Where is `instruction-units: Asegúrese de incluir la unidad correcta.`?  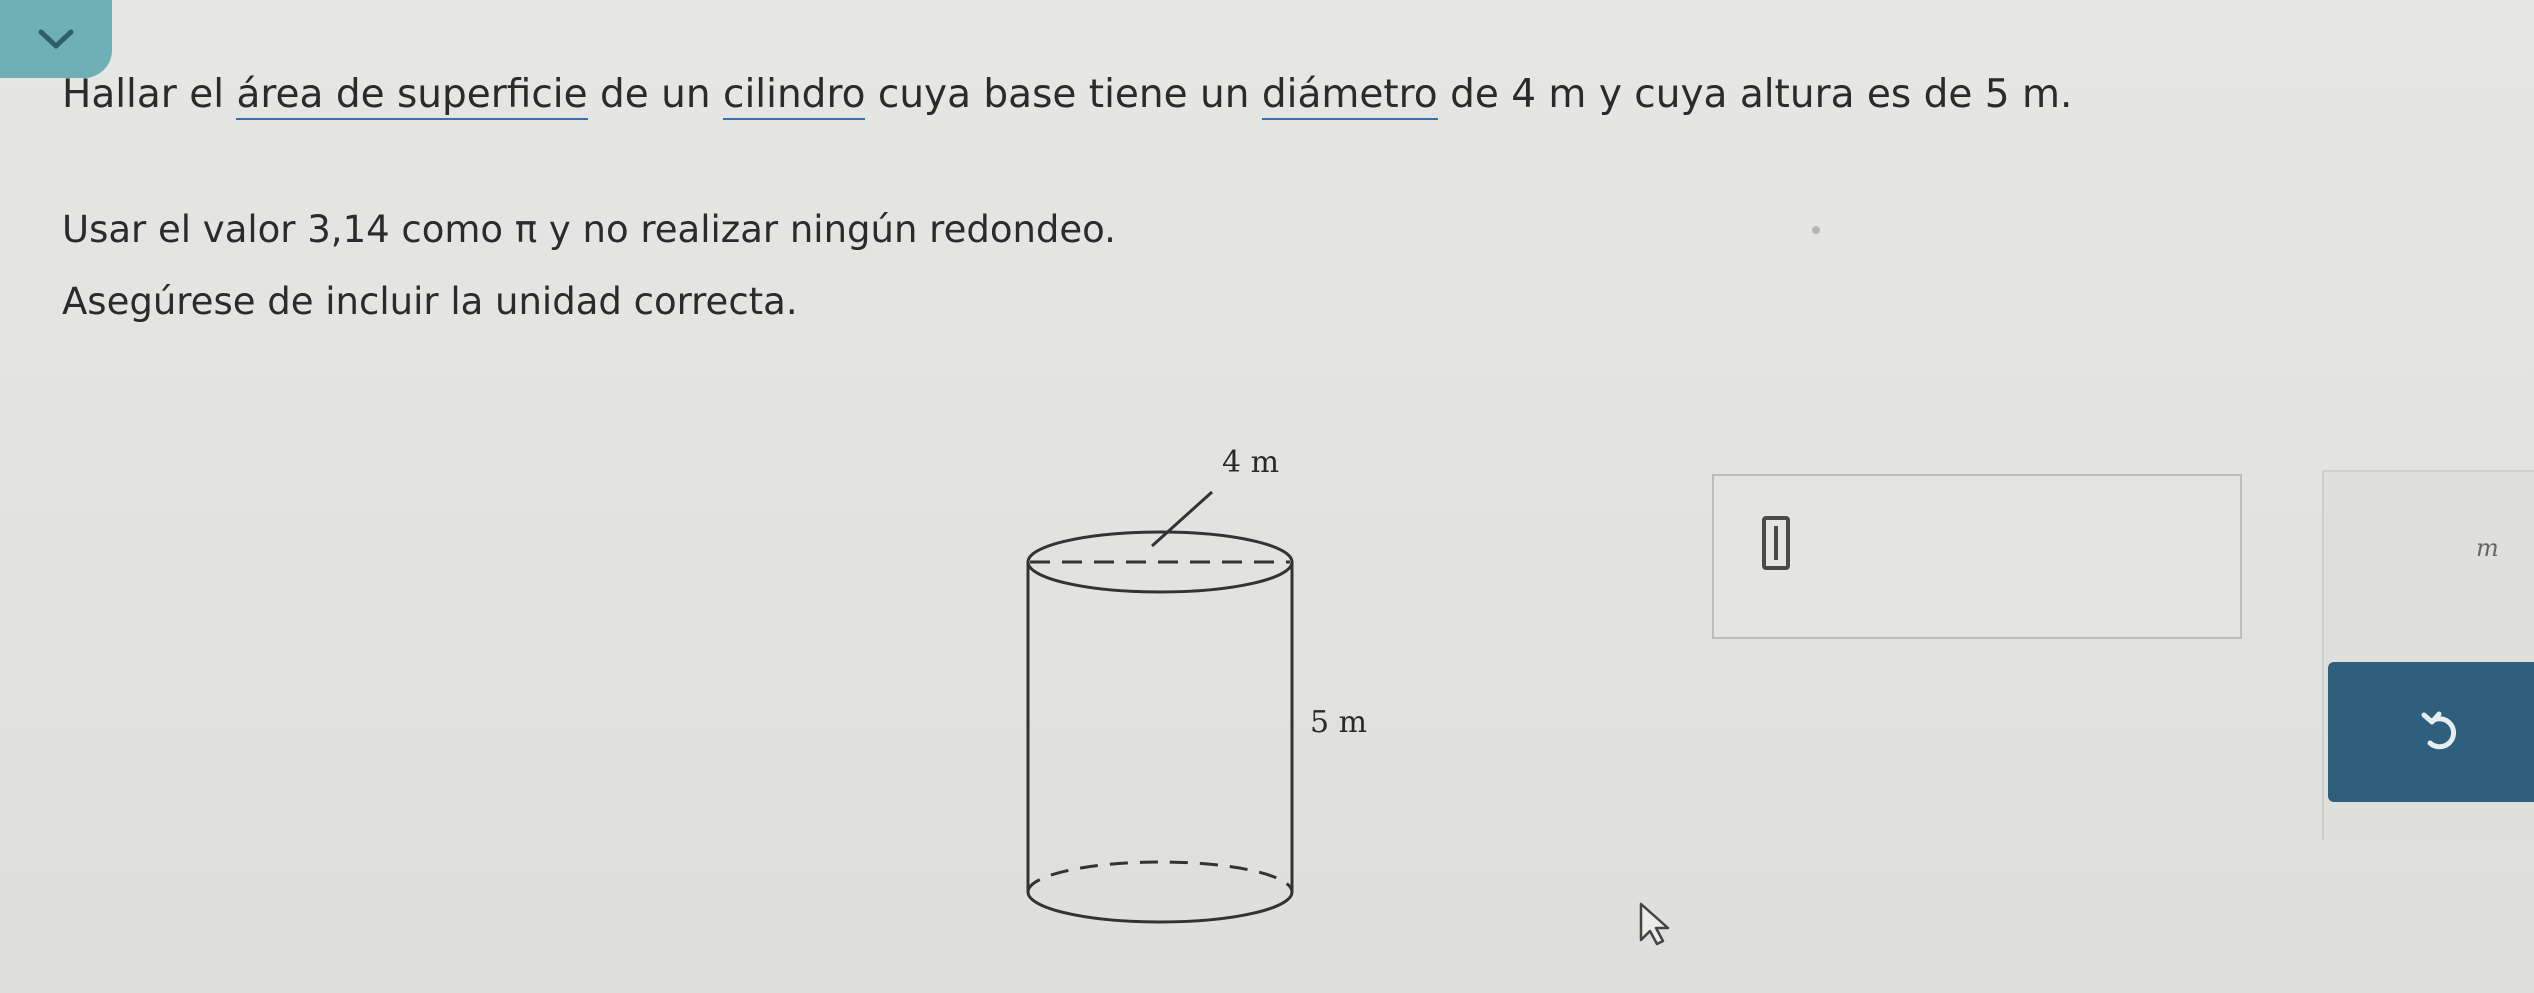
instruction-units: Asegúrese de incluir la unidad correcta. is located at coordinates (430, 301).